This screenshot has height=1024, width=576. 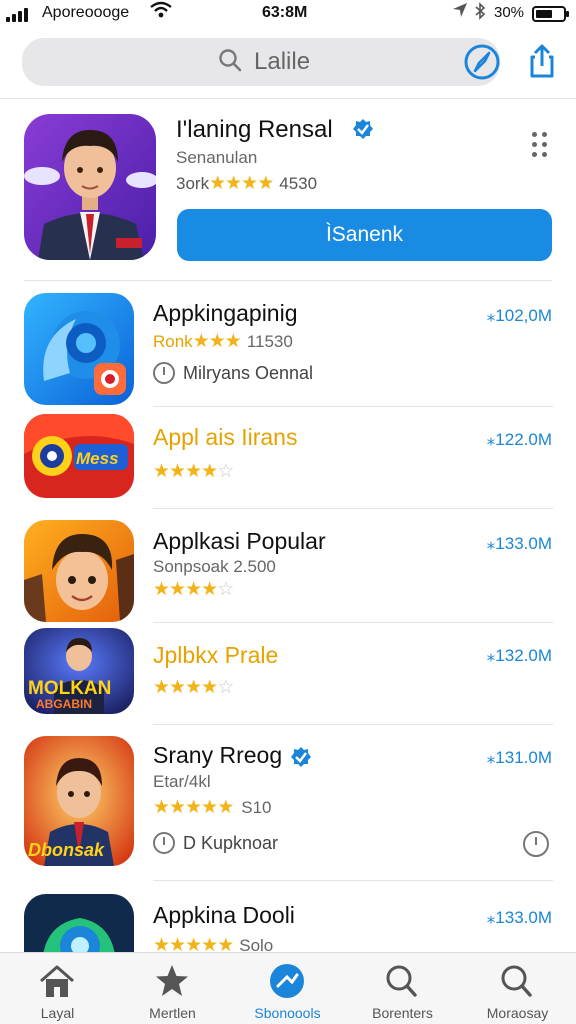 I want to click on app-size: ⁎122.0M, so click(x=519, y=439).